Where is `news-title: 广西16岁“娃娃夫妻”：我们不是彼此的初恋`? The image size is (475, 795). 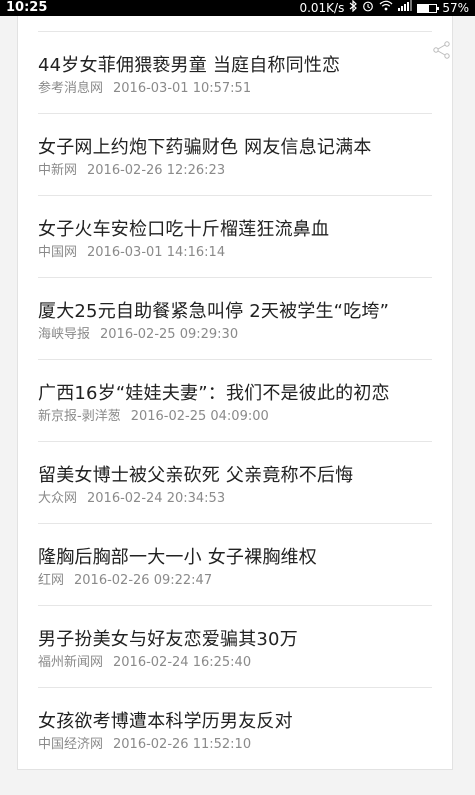
news-title: 广西16岁“娃娃夫妻”：我们不是彼此的初恋 is located at coordinates (214, 393).